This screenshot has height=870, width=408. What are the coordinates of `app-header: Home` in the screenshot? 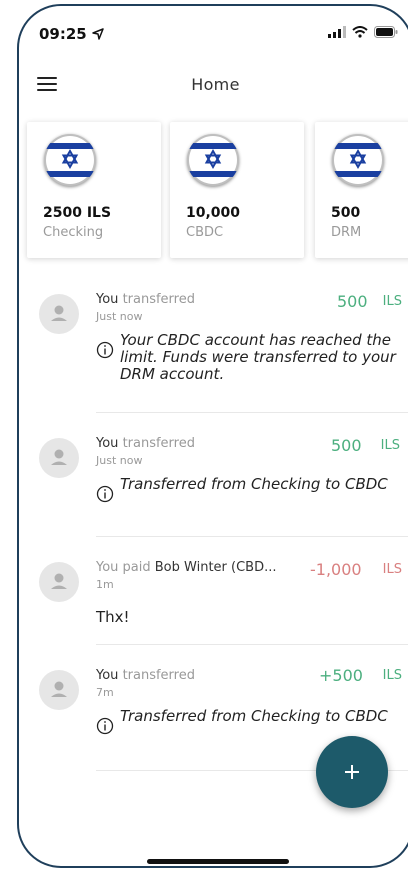 It's located at (213, 86).